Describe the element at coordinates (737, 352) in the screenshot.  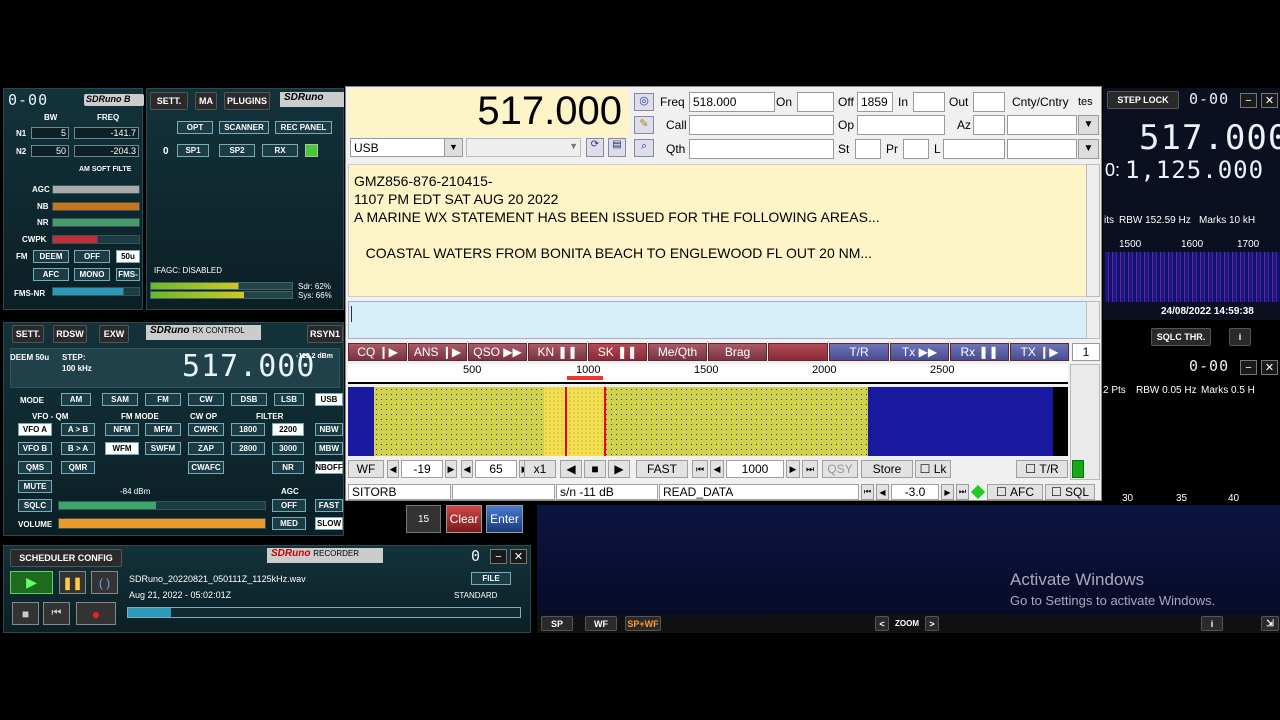
I see `macro-brag: Brag` at that location.